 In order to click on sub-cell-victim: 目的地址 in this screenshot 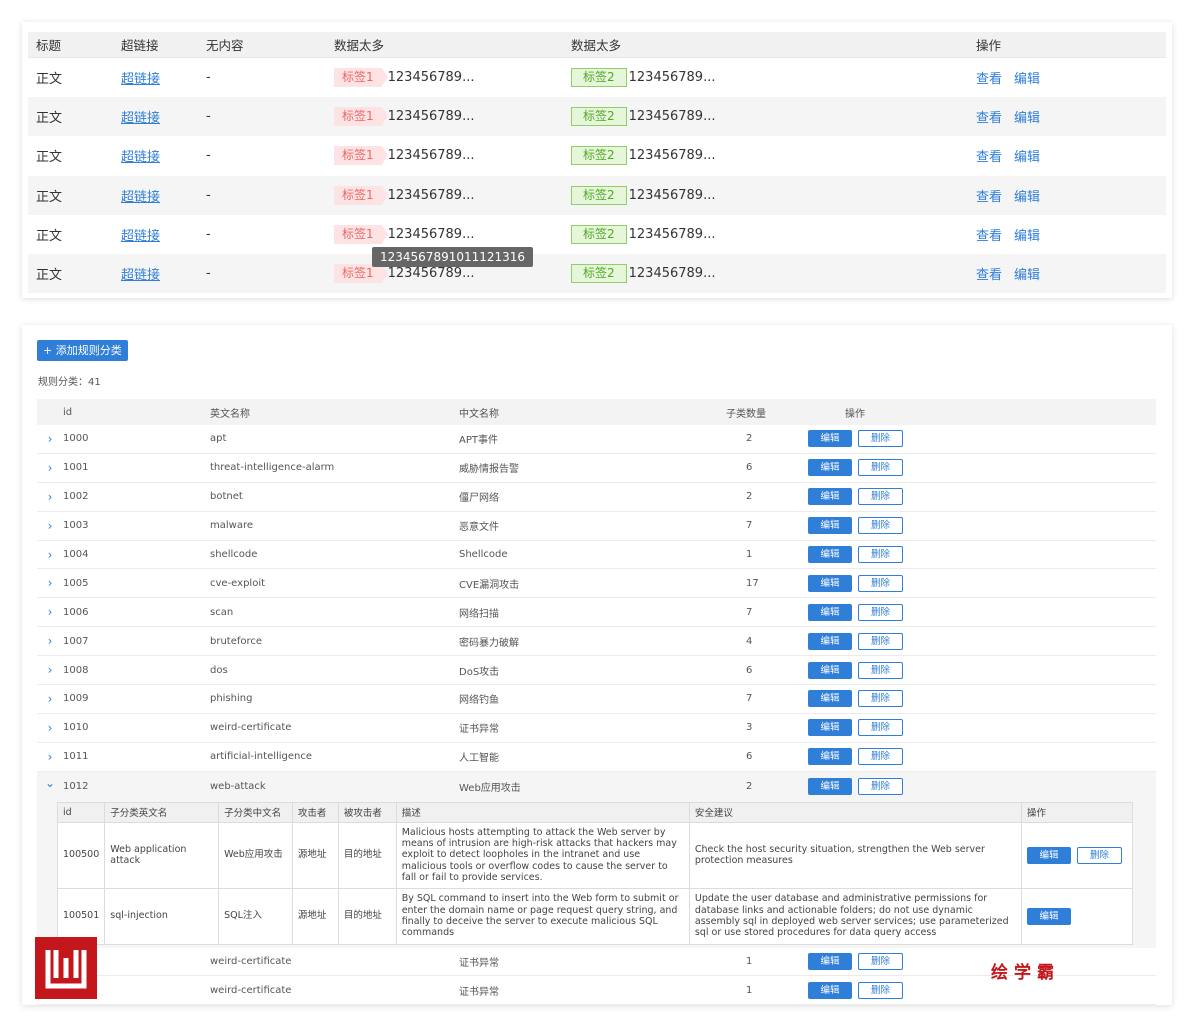, I will do `click(367, 916)`.